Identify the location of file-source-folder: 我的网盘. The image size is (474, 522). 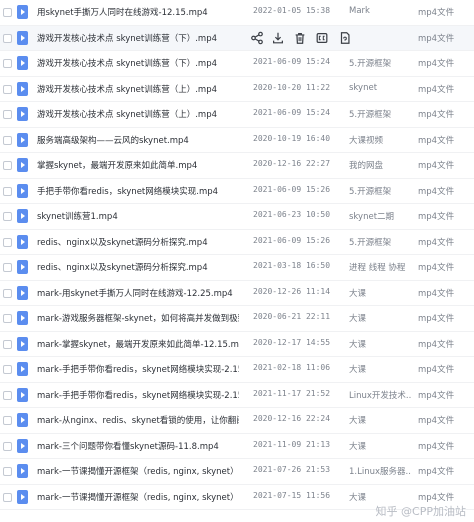
(380, 165).